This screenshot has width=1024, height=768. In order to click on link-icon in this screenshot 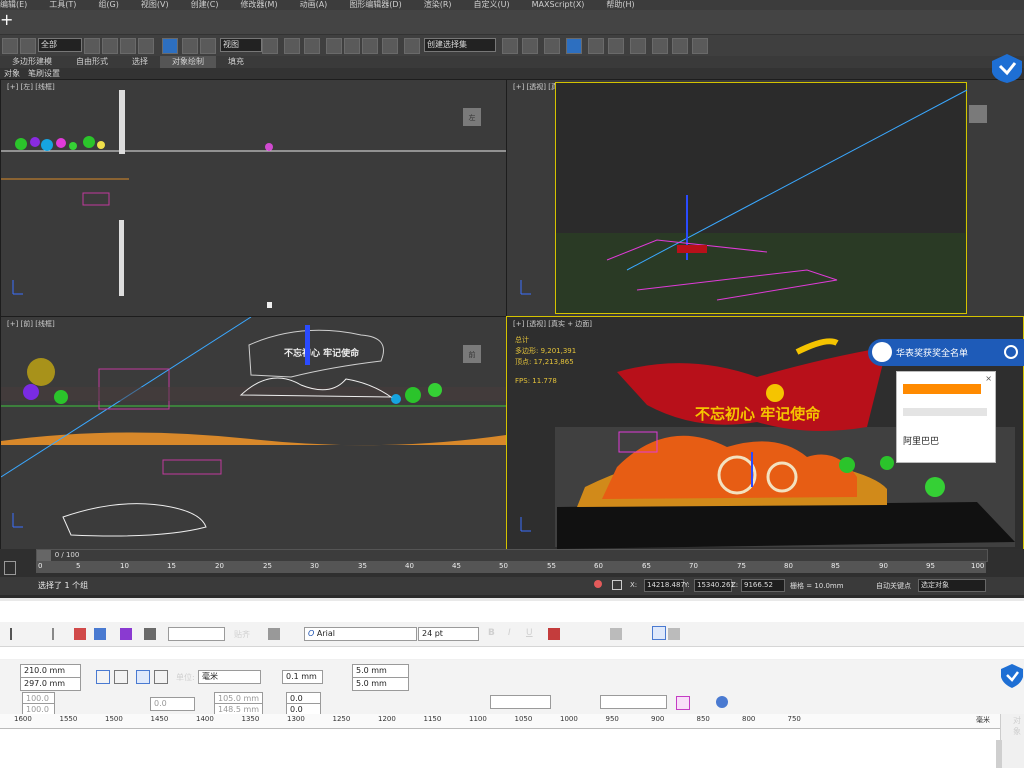, I will do `click(10, 46)`.